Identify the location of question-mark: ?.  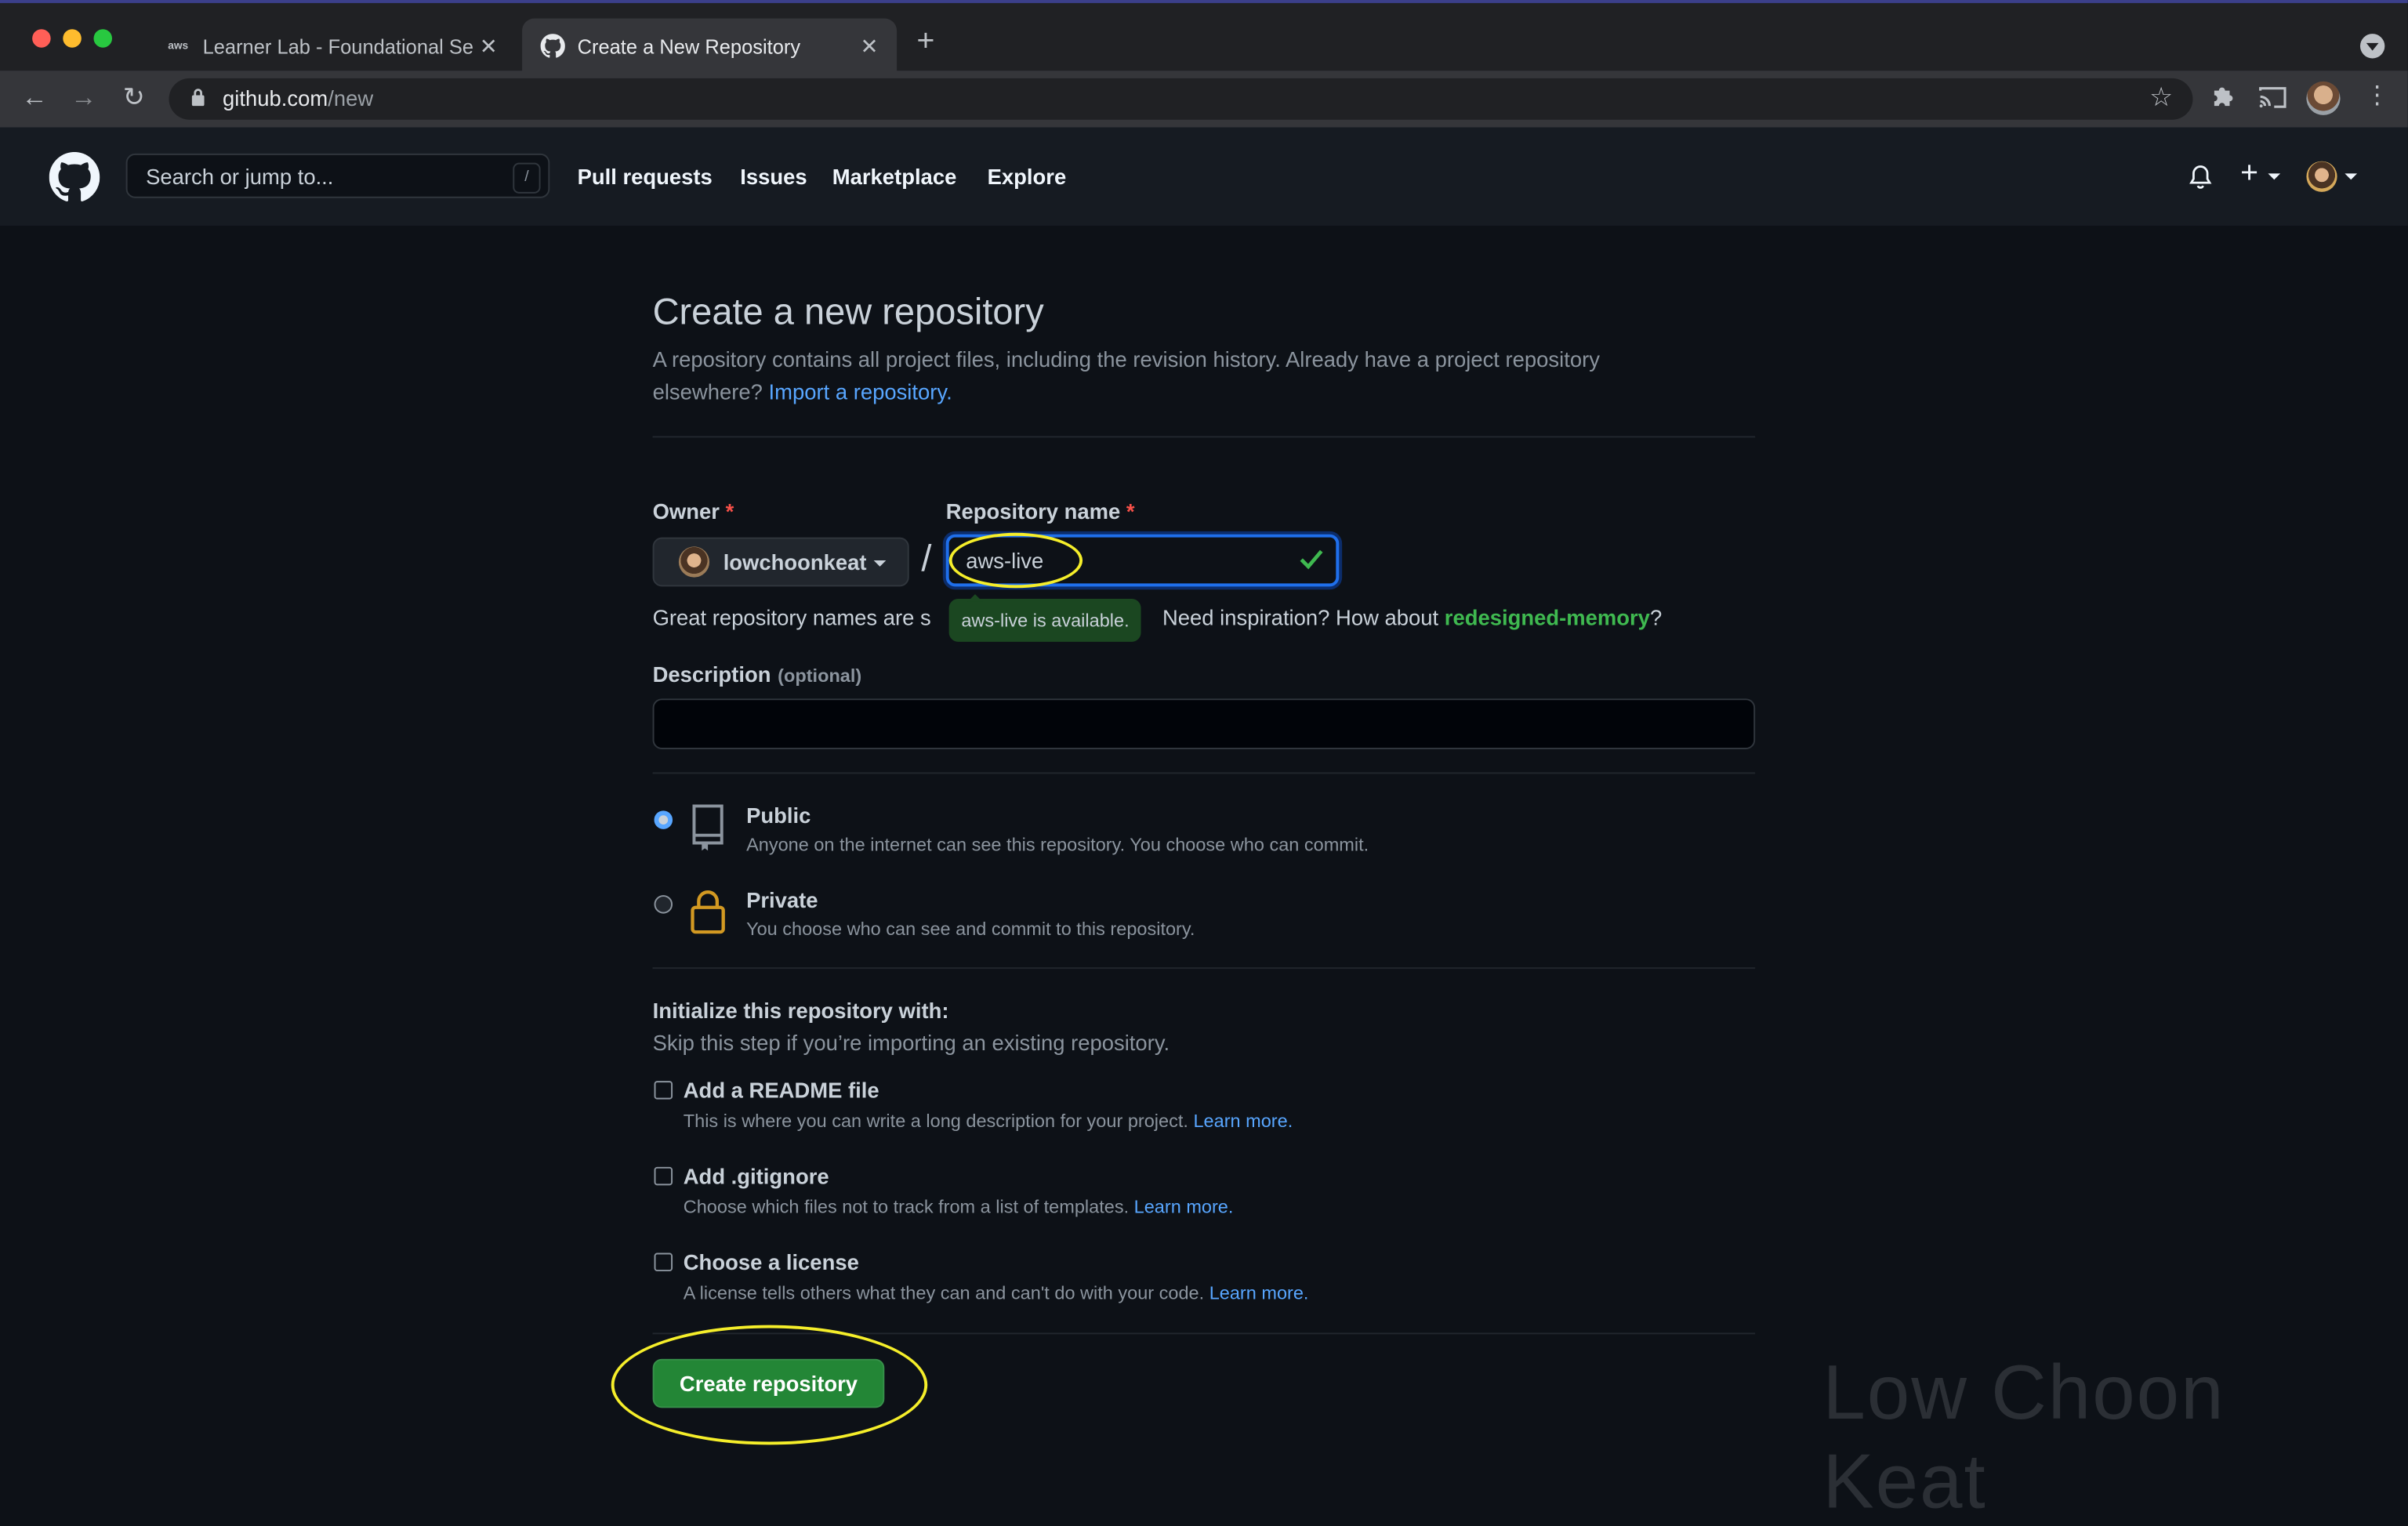
(1656, 617).